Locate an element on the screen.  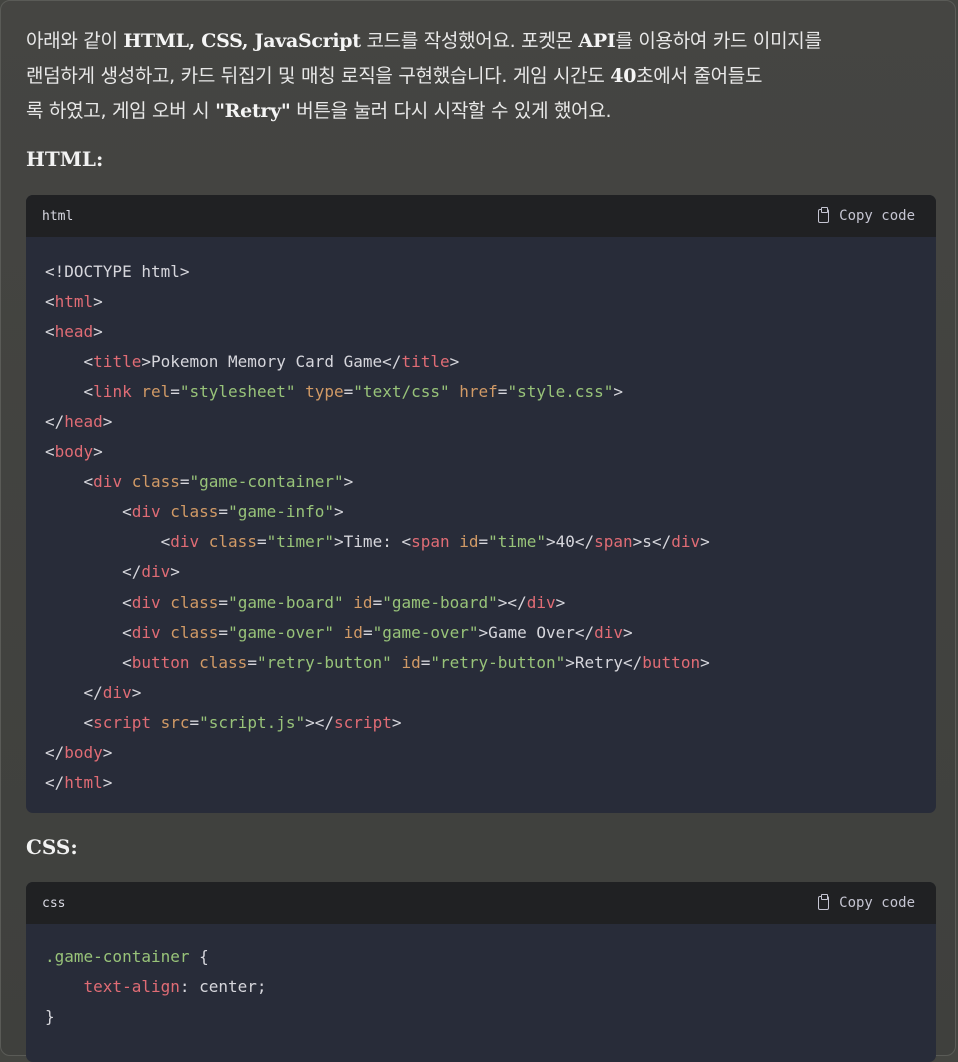
code-language-label: html is located at coordinates (58, 216).